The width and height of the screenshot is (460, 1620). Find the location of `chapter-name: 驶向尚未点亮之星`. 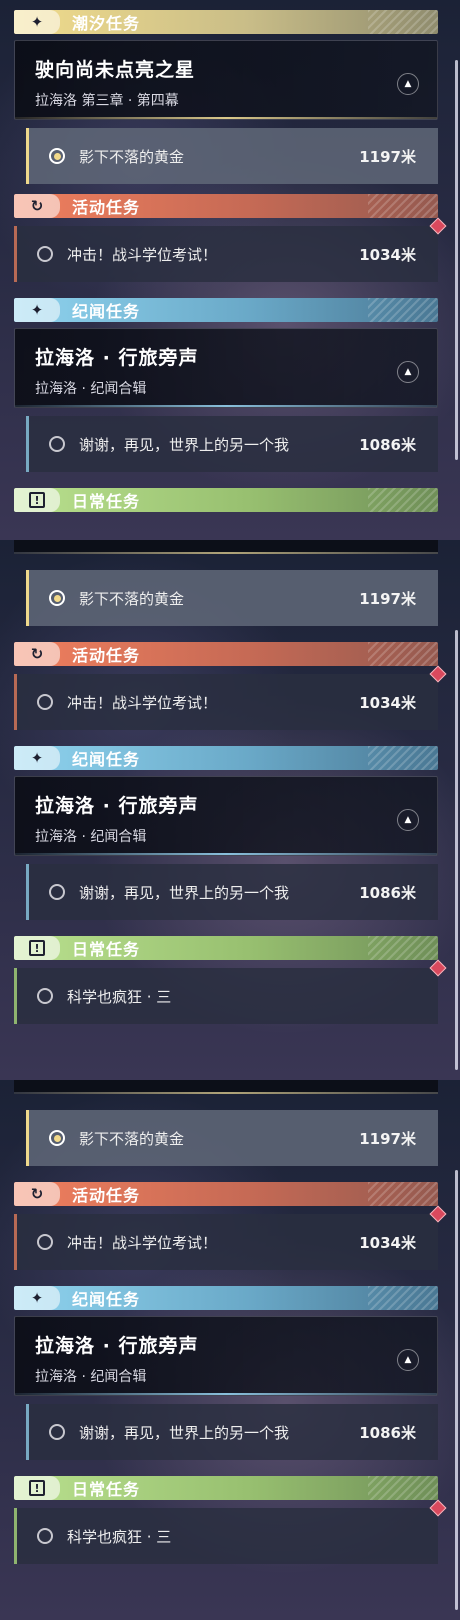

chapter-name: 驶向尚未点亮之星 is located at coordinates (115, 70).